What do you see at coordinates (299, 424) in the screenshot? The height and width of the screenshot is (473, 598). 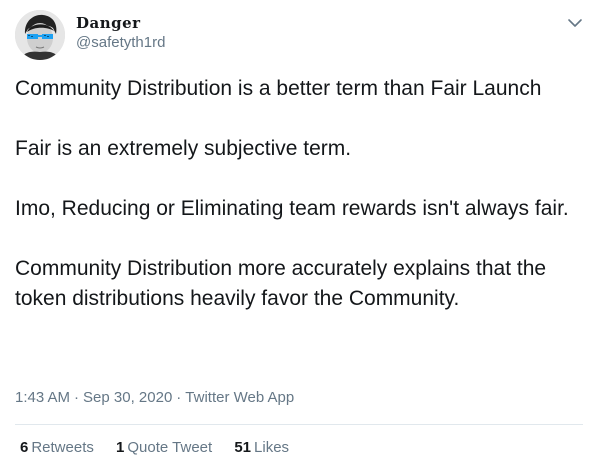 I see `divider` at bounding box center [299, 424].